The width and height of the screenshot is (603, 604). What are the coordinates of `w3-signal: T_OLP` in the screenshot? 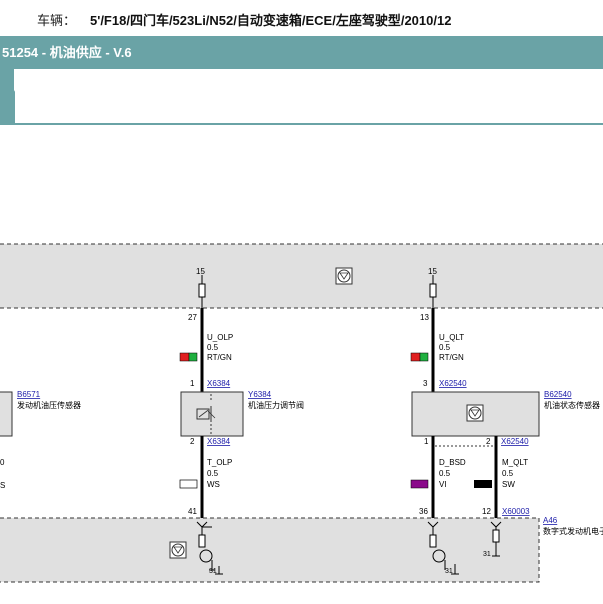 It's located at (219, 462).